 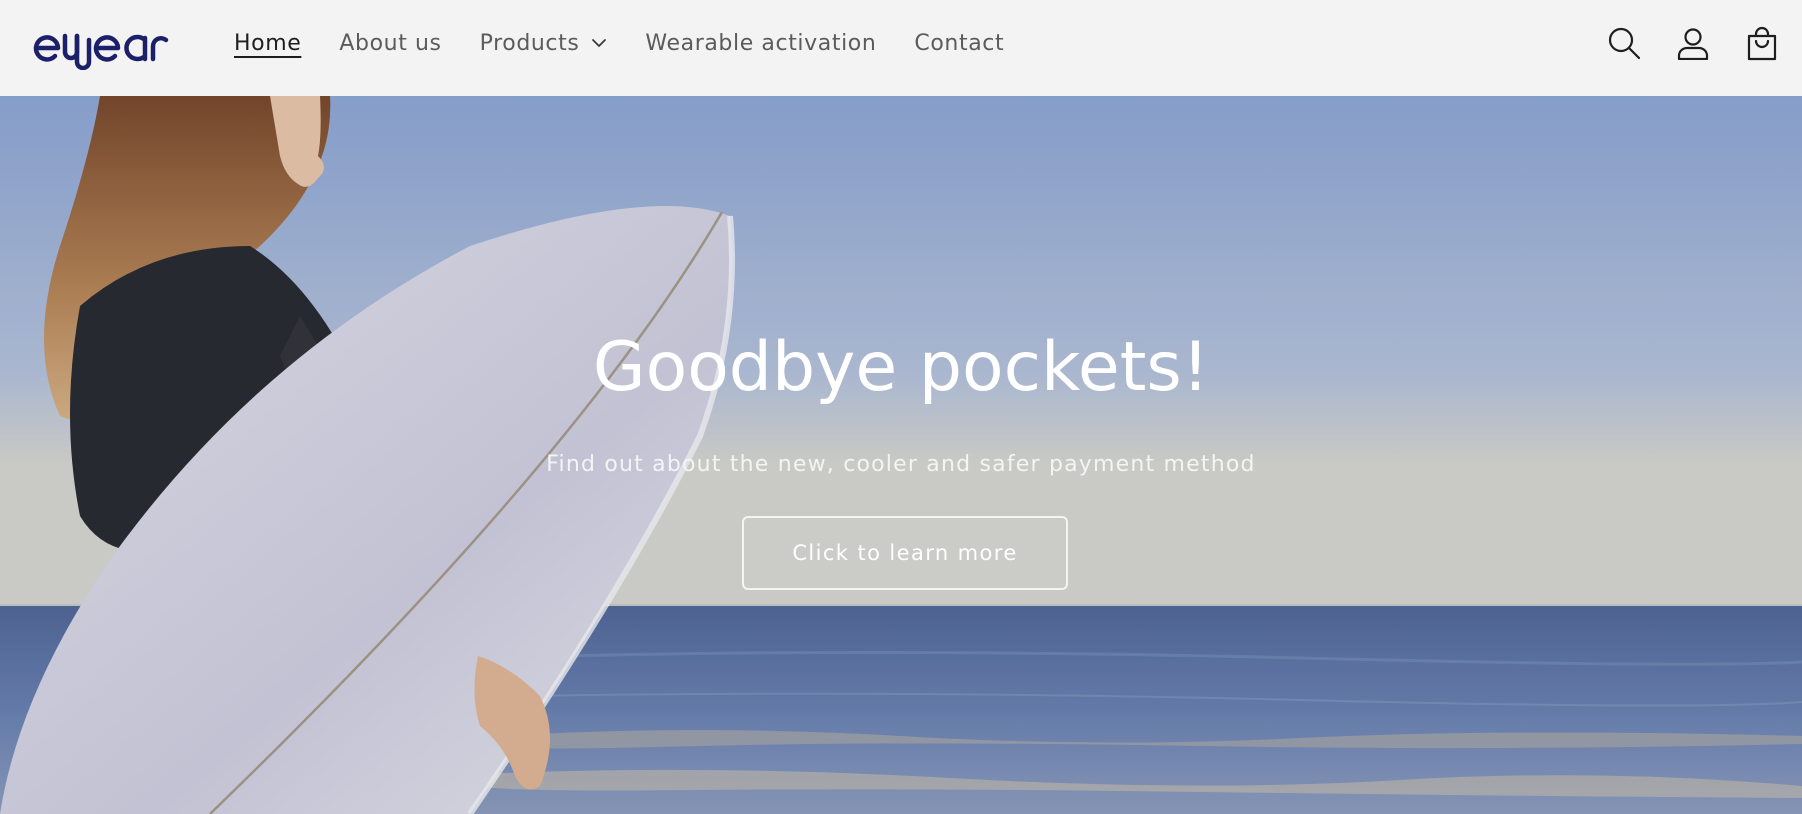 I want to click on nav-products-label: Products, so click(x=529, y=43).